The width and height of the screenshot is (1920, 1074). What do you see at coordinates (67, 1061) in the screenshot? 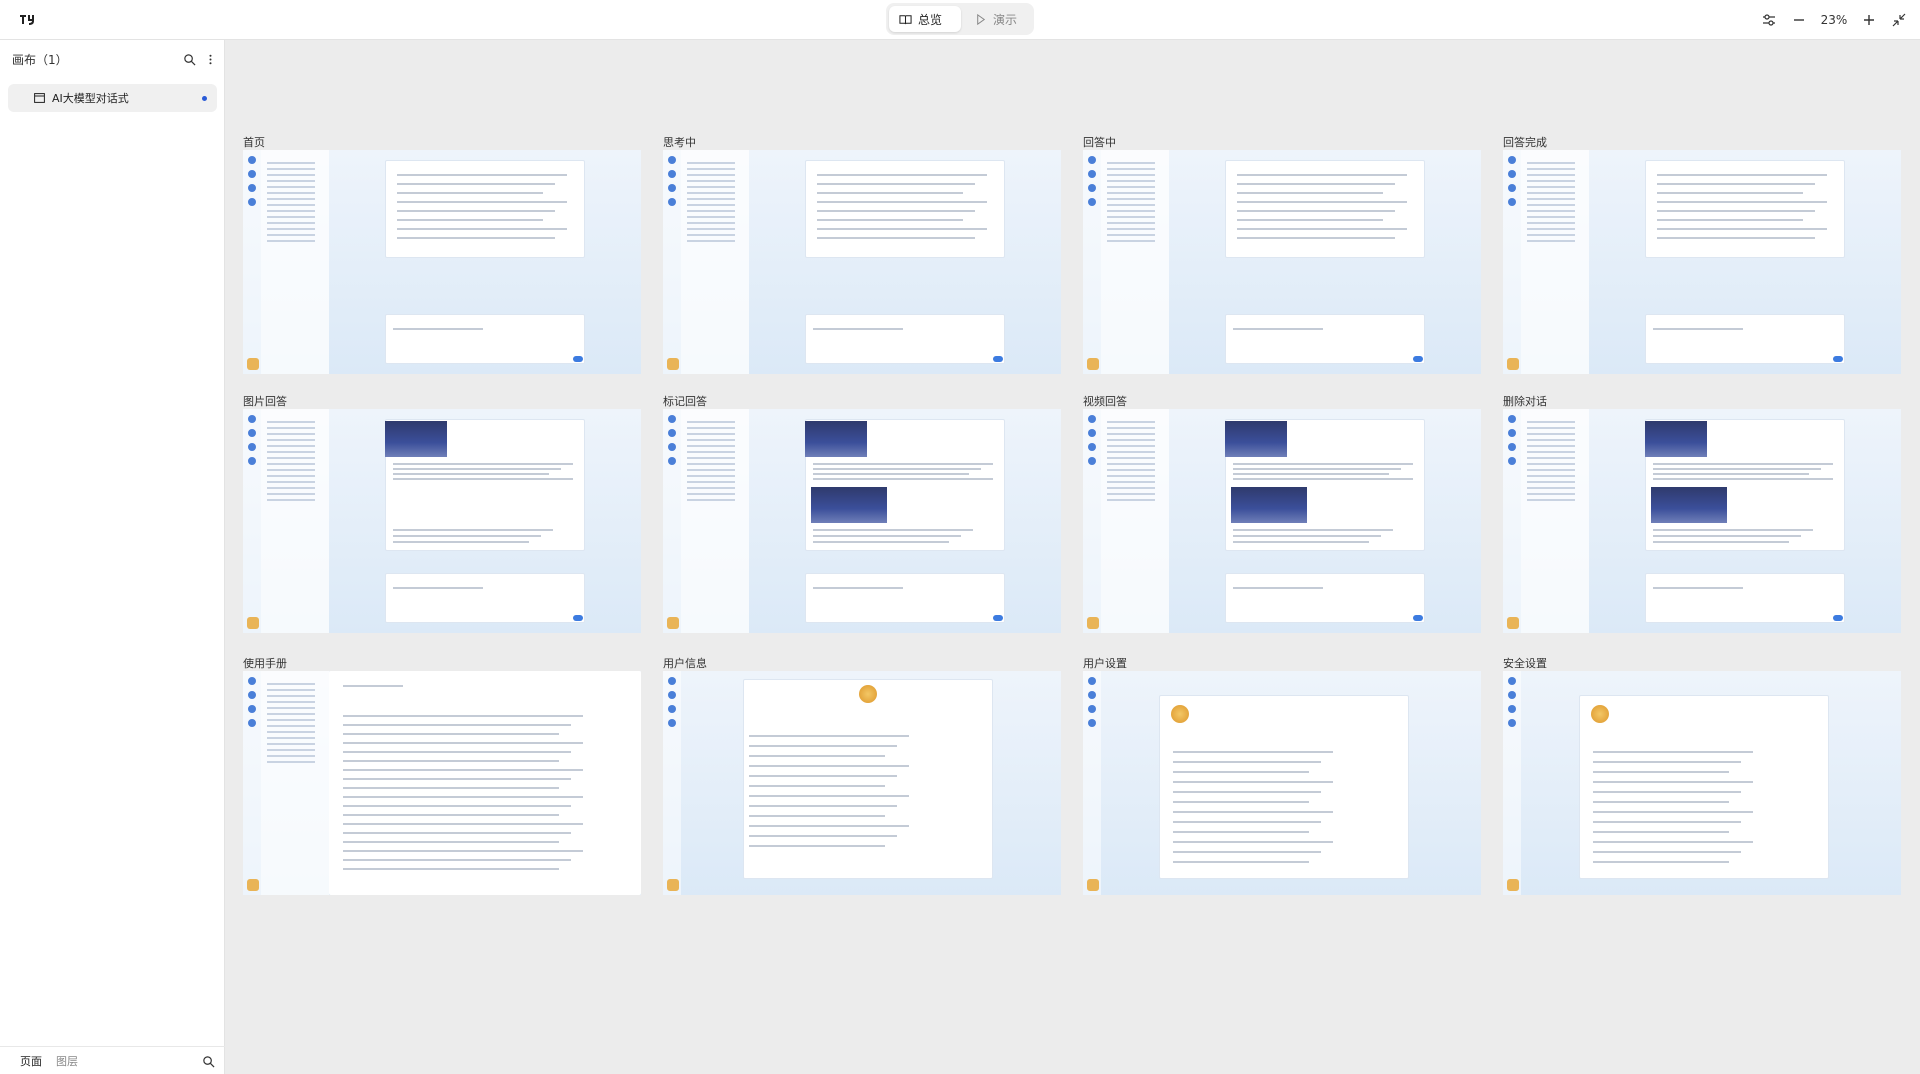
I see `tab-layers: 图层` at bounding box center [67, 1061].